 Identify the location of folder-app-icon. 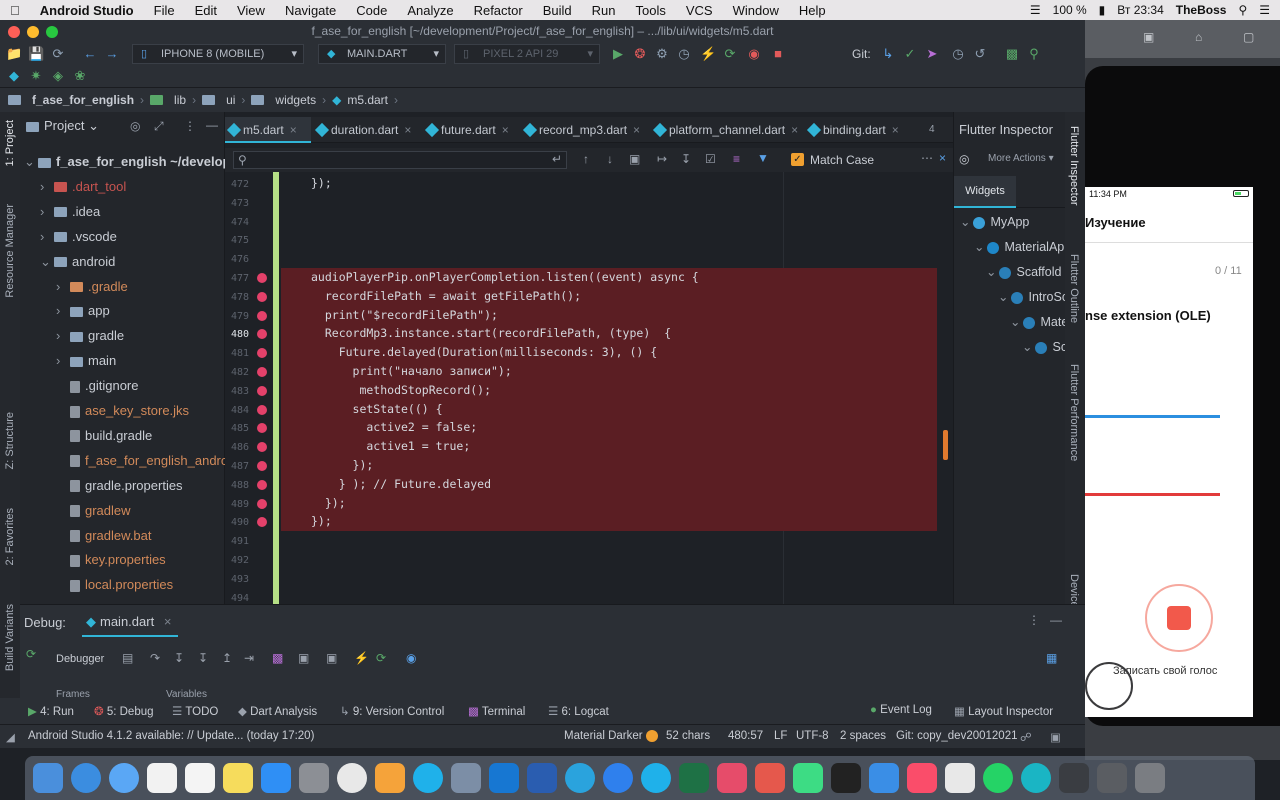
(732, 778).